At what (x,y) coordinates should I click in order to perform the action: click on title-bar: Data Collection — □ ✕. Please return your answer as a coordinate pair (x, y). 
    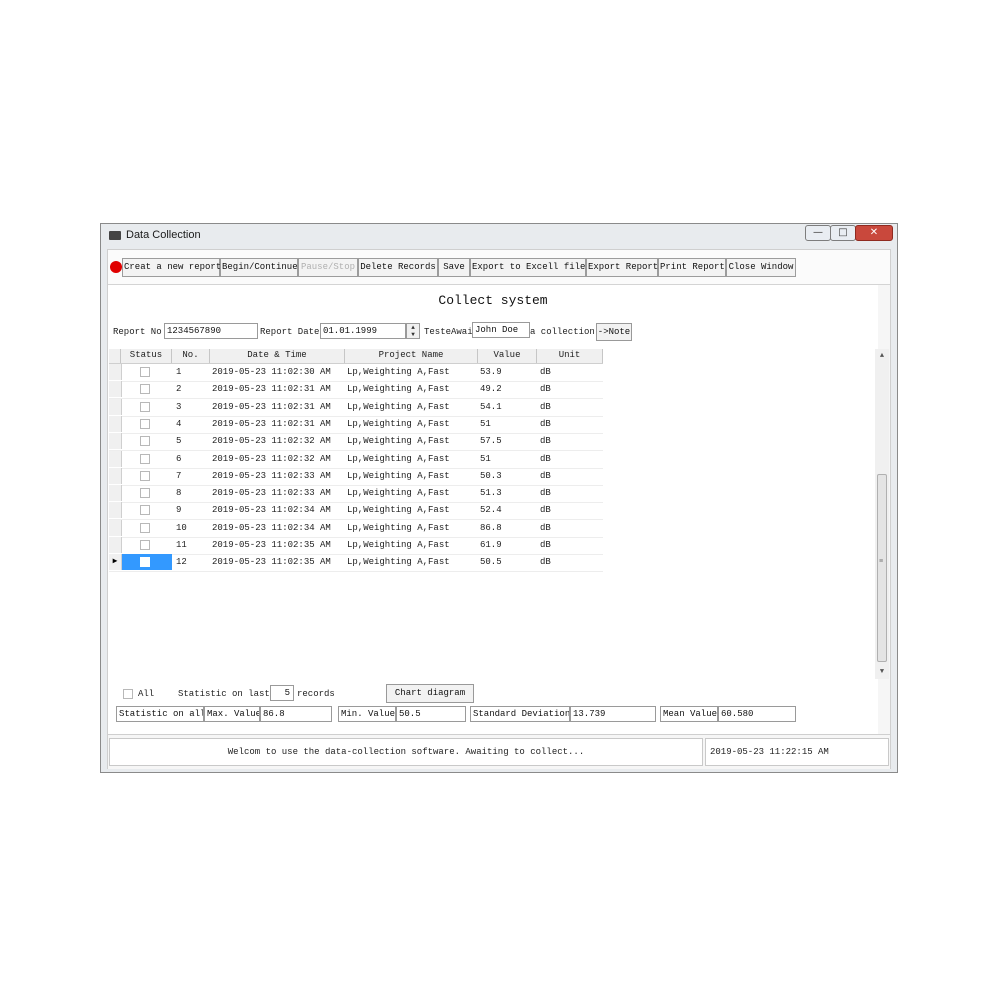
    Looking at the image, I should click on (499, 235).